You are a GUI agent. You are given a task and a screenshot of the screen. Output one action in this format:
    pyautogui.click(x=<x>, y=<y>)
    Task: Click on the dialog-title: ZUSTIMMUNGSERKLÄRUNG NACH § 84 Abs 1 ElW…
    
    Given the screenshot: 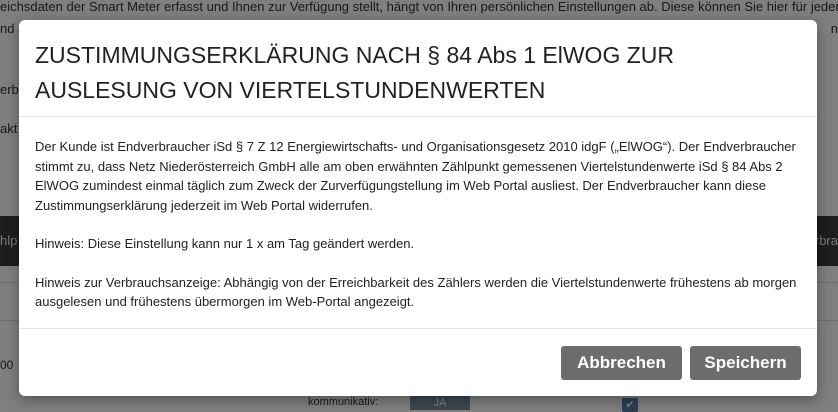 What is the action you would take?
    pyautogui.click(x=354, y=72)
    